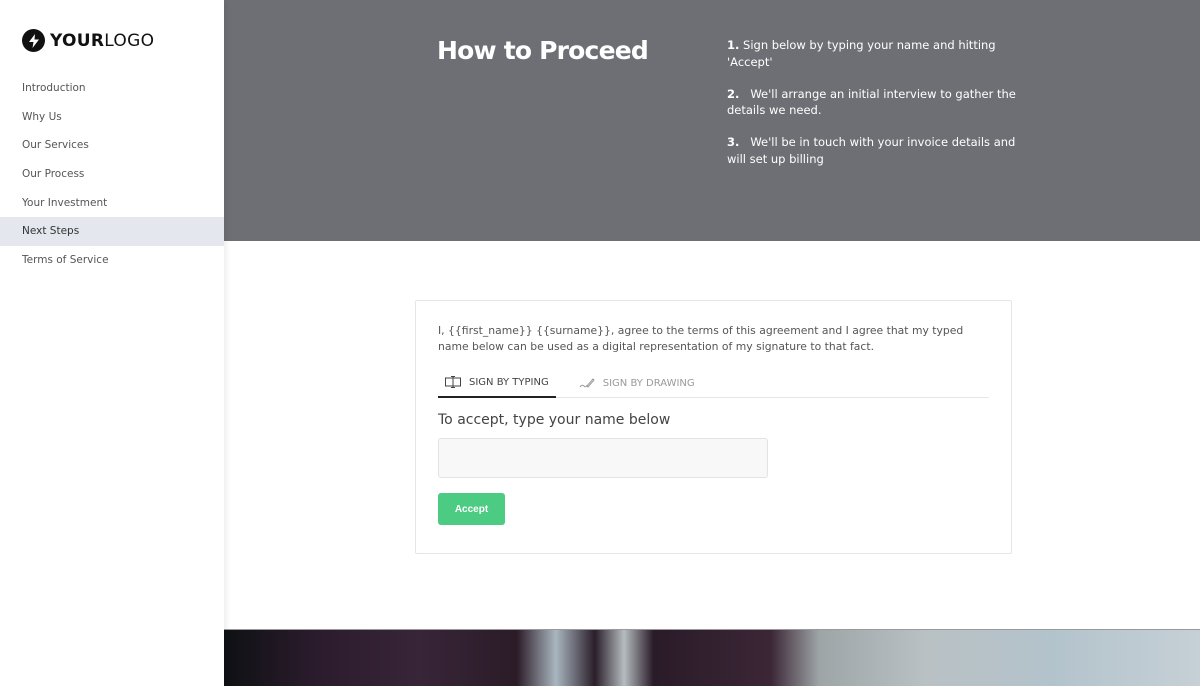  Describe the element at coordinates (112, 88) in the screenshot. I see `sidebar-item-introduction: Introduction` at that location.